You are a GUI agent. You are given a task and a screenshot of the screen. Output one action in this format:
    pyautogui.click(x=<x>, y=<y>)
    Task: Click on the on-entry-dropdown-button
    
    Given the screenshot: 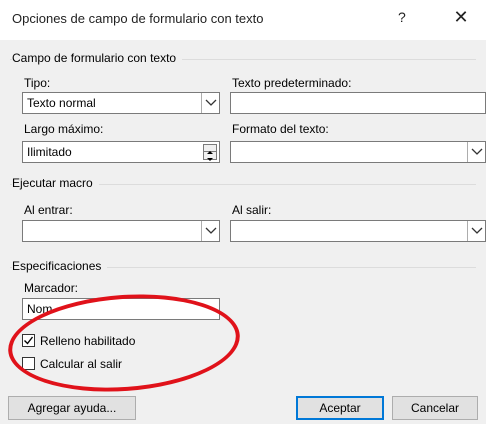 What is the action you would take?
    pyautogui.click(x=210, y=231)
    